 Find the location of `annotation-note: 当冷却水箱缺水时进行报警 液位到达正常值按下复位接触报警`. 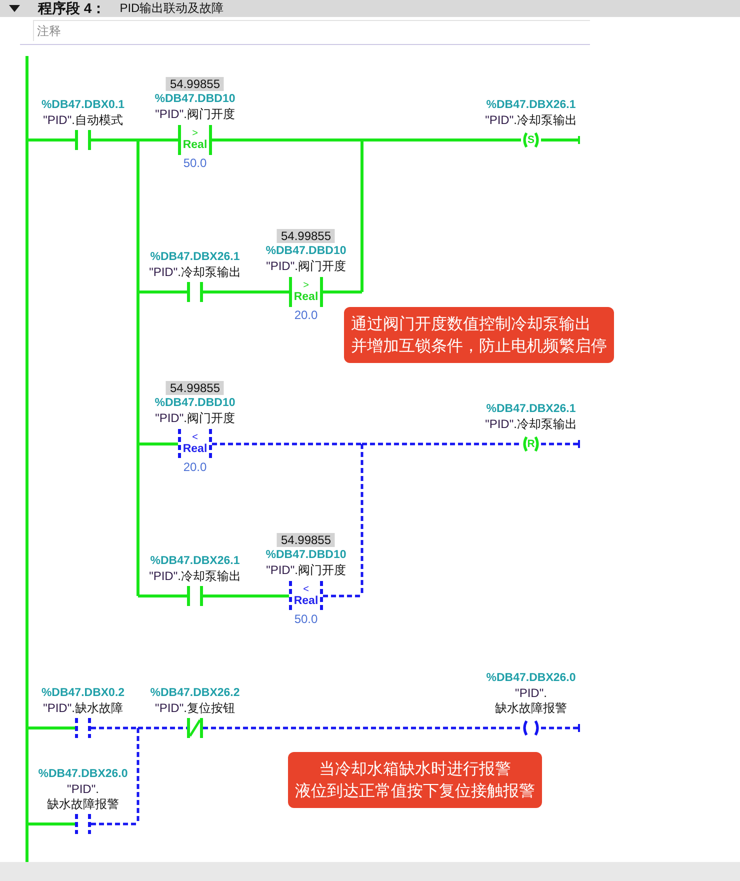

annotation-note: 当冷却水箱缺水时进行报警 液位到达正常值按下复位接触报警 is located at coordinates (415, 780).